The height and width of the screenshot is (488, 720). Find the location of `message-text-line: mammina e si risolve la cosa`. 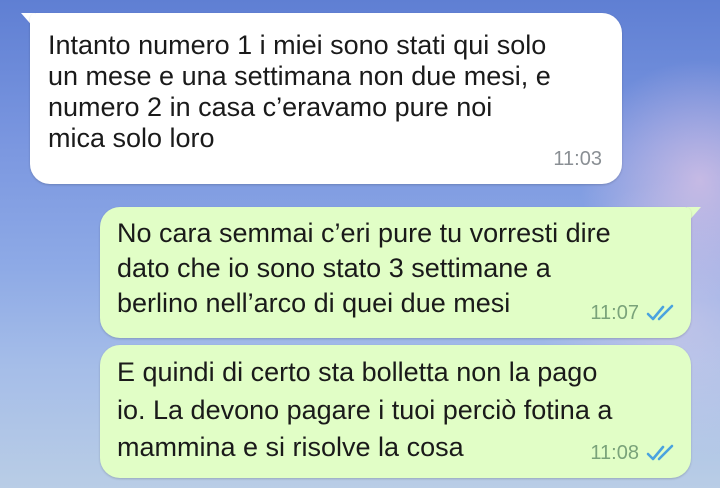

message-text-line: mammina e si risolve la cosa is located at coordinates (290, 447).